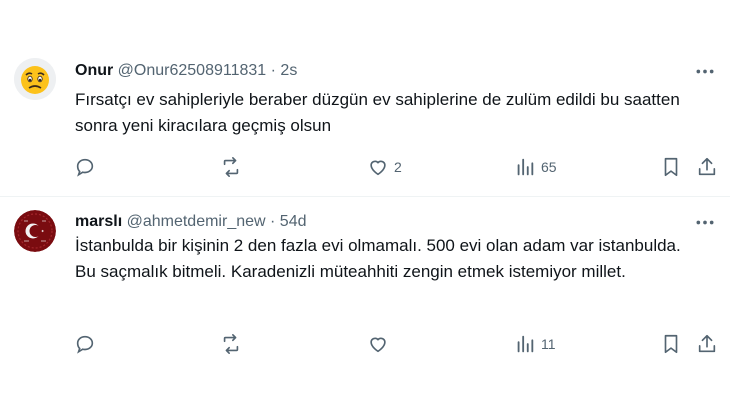 The image size is (730, 420). Describe the element at coordinates (94, 70) in the screenshot. I see `display-name: Onur` at that location.